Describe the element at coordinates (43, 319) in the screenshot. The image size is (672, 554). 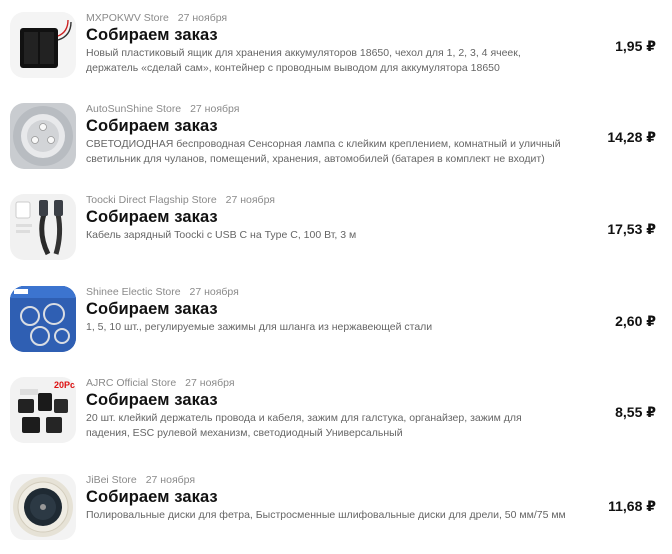
I see `hose-clamps-icon` at that location.